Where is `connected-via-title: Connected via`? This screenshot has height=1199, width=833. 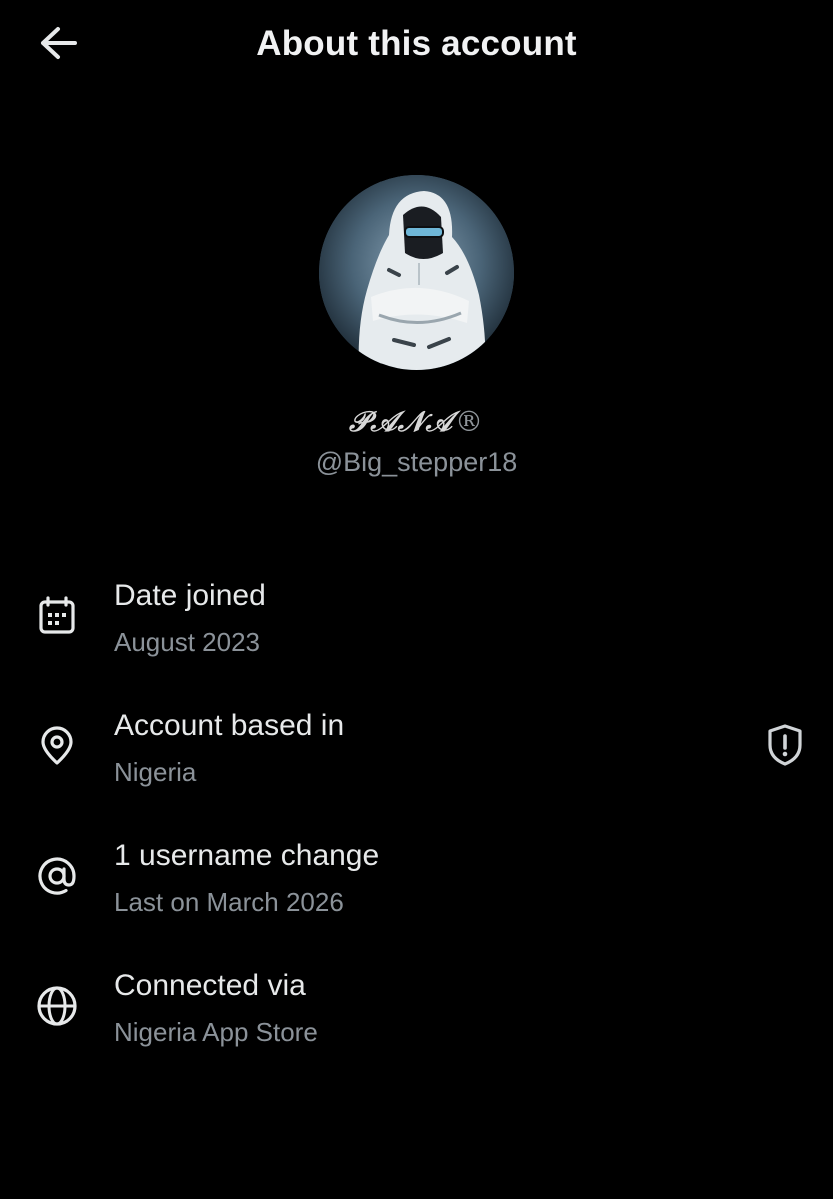
connected-via-title: Connected via is located at coordinates (210, 985).